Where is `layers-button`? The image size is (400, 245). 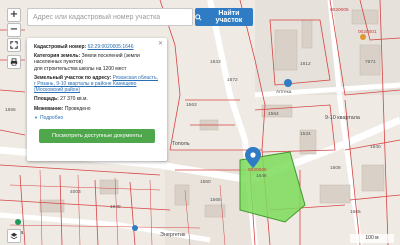 layers-button is located at coordinates (14, 236).